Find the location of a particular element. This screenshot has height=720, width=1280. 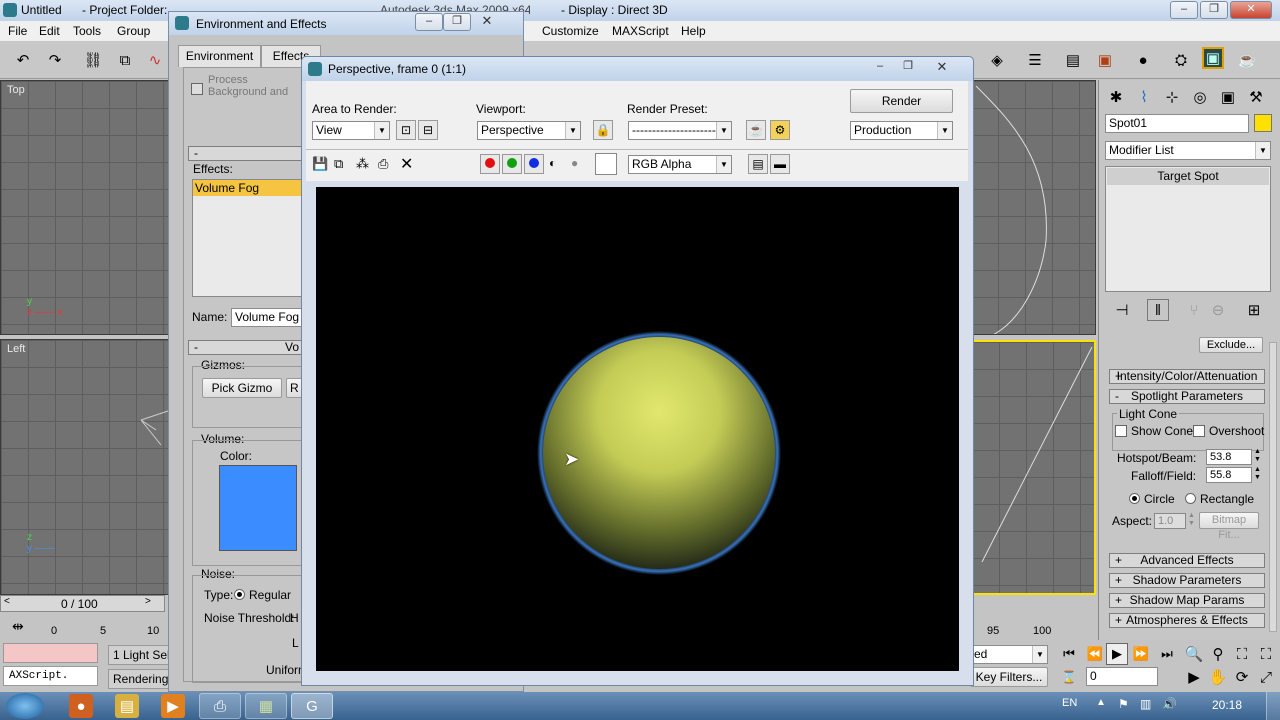

save-image-icon: 💾 is located at coordinates (320, 164).